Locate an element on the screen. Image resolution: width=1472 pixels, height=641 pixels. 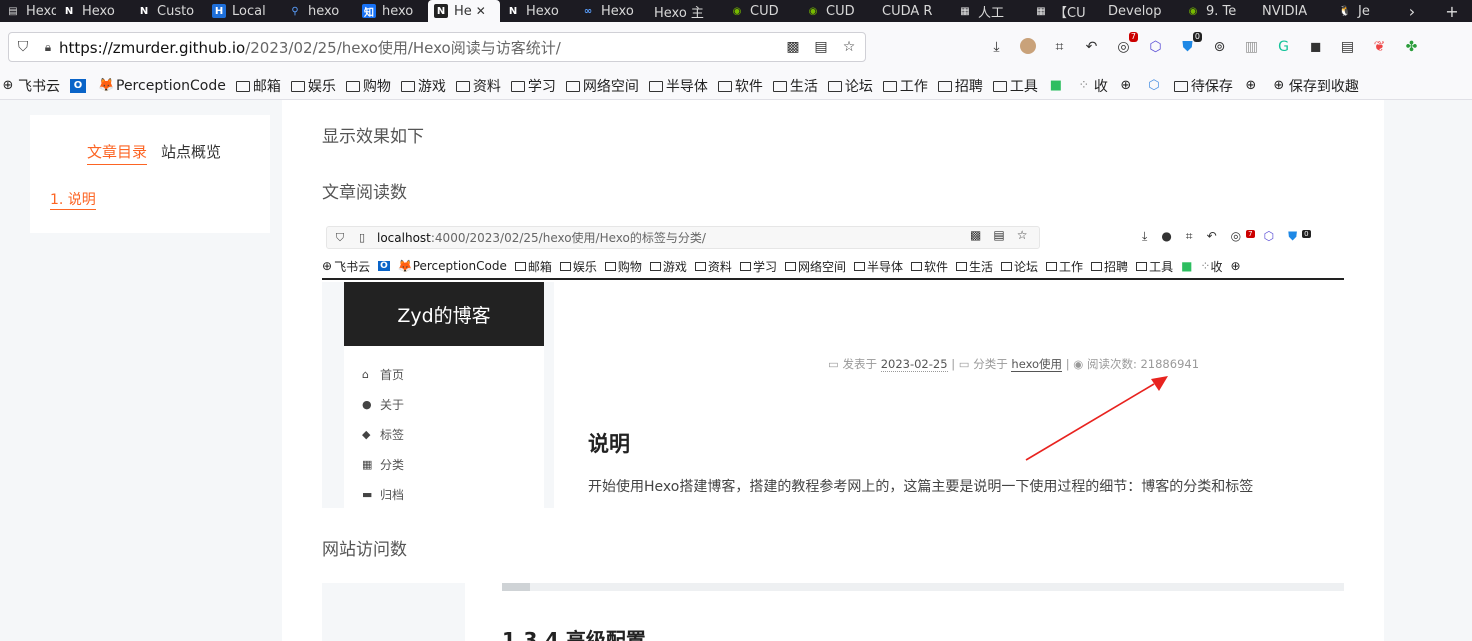
bookmark-item: 待保存 is located at coordinates (1203, 86).